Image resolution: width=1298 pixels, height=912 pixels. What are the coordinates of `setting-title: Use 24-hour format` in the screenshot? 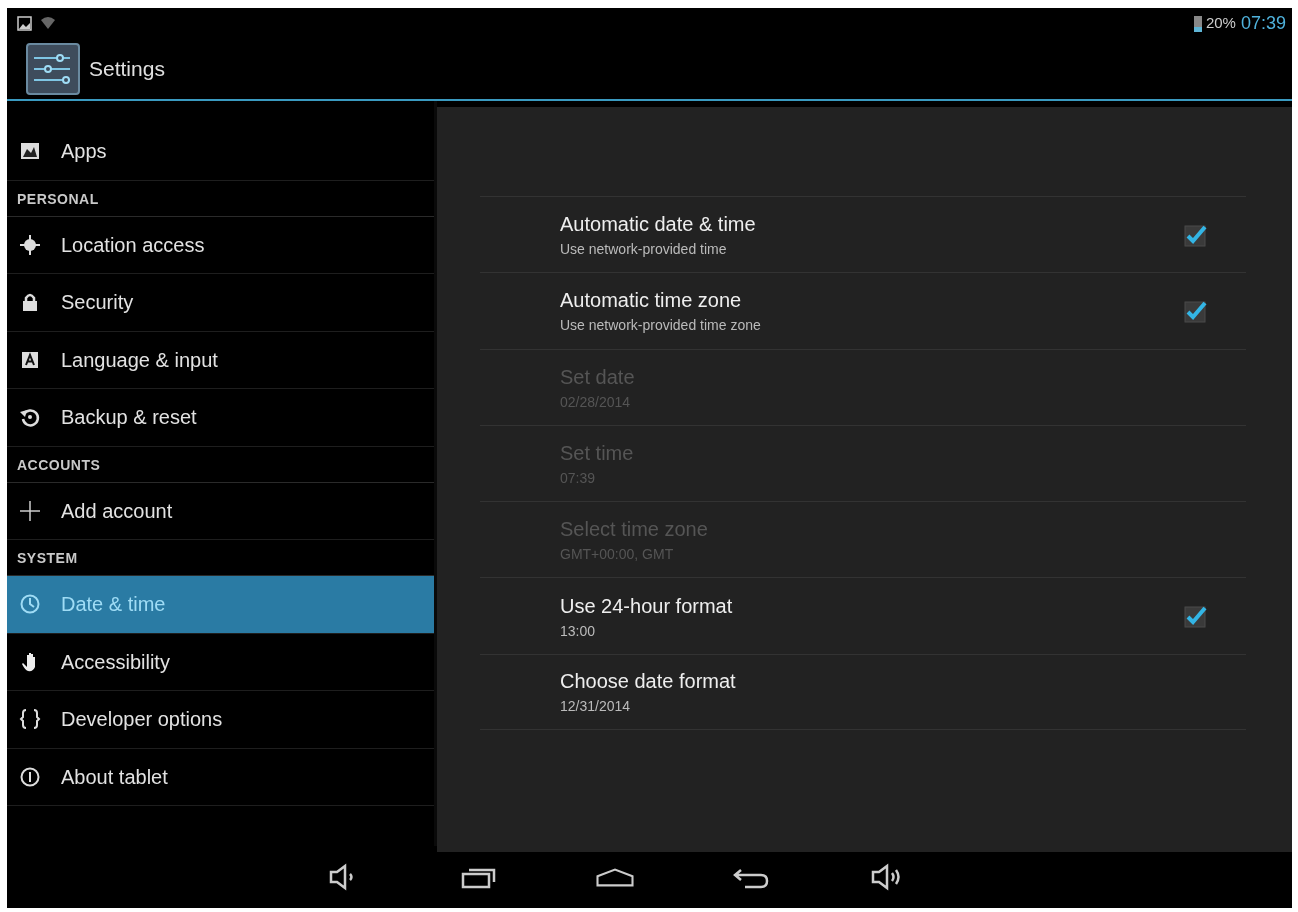 It's located at (646, 605).